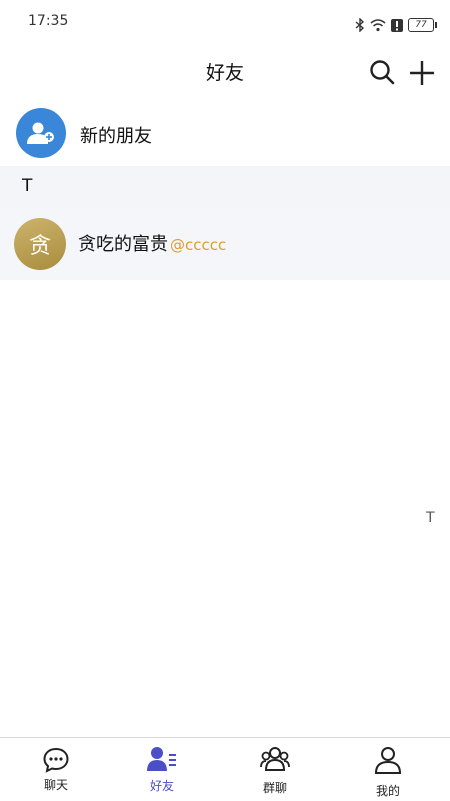  I want to click on add-friend-avatar-icon, so click(41, 133).